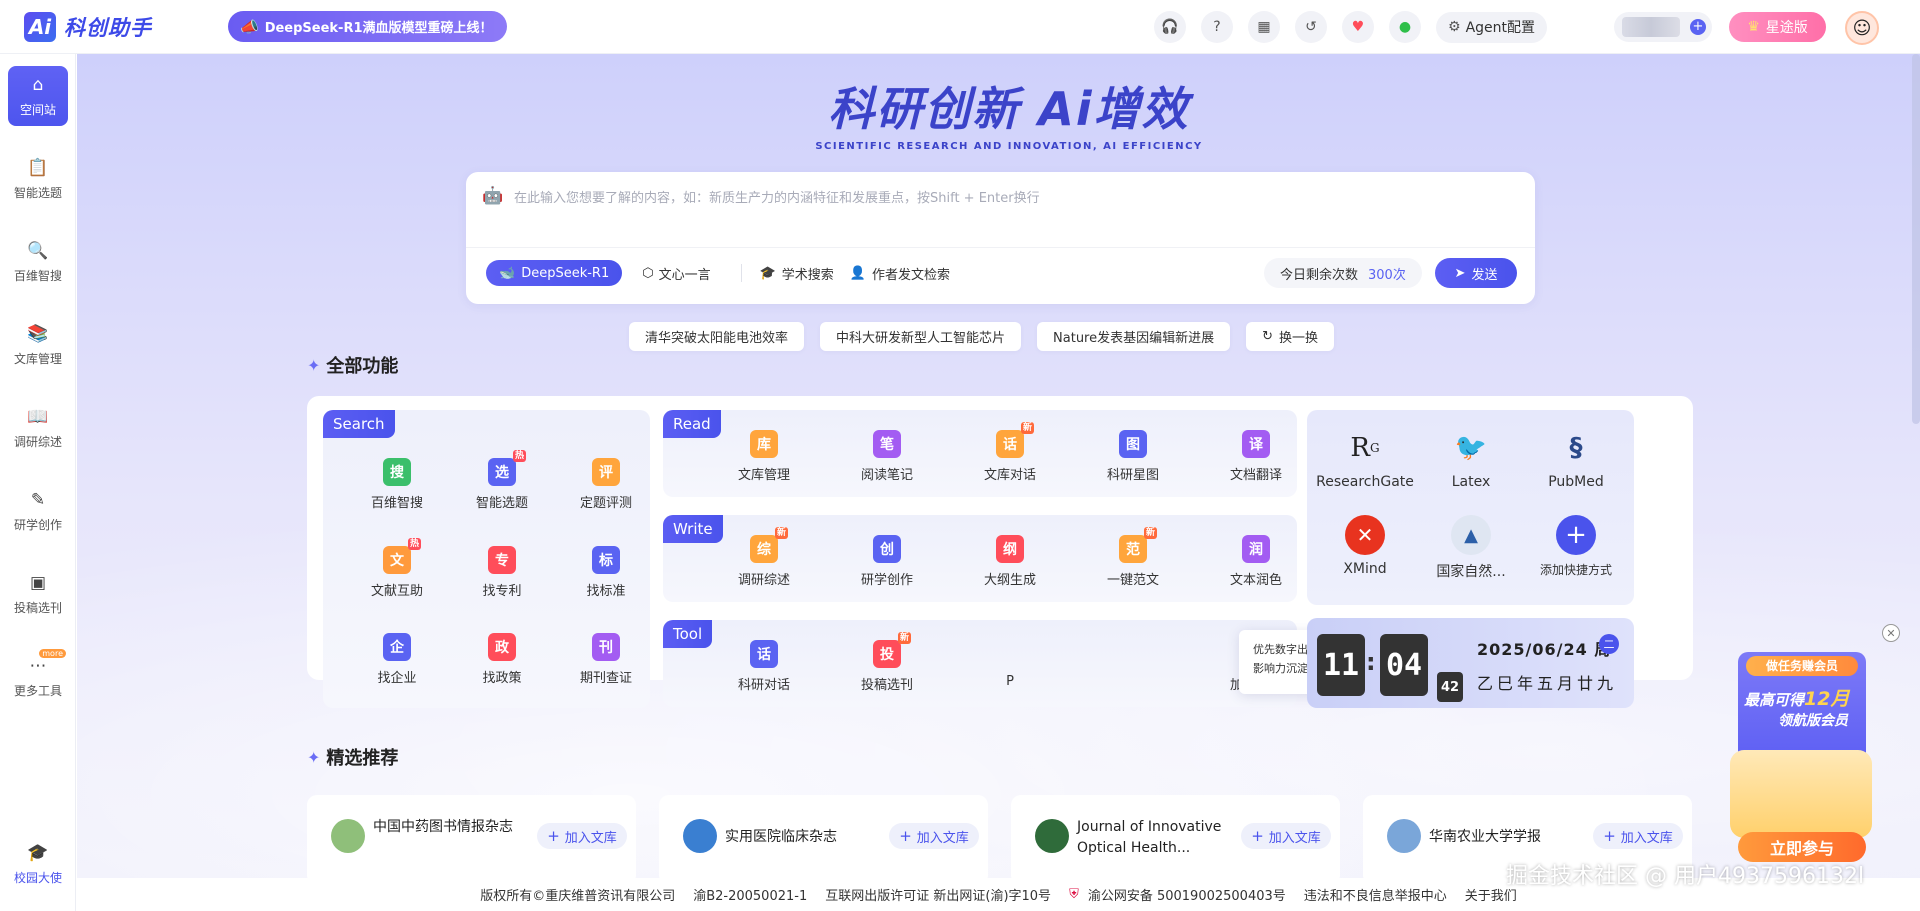 This screenshot has width=1920, height=911. What do you see at coordinates (688, 634) in the screenshot?
I see `tool-block-label: Tool` at bounding box center [688, 634].